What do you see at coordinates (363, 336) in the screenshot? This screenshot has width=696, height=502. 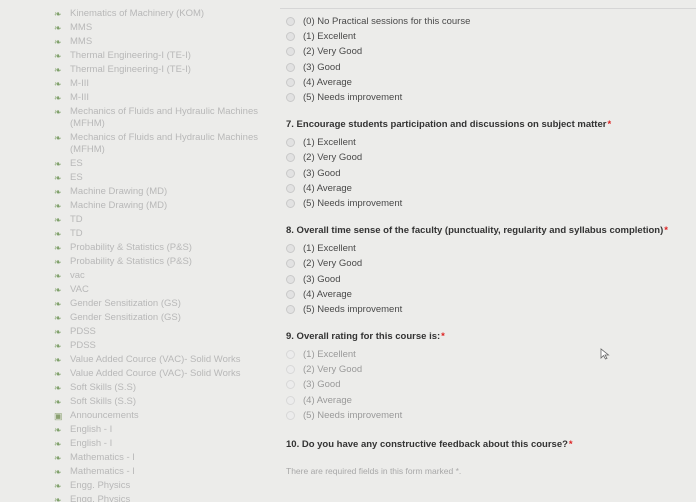 I see `q9-title-text: 9. Overall rating for this course is:` at bounding box center [363, 336].